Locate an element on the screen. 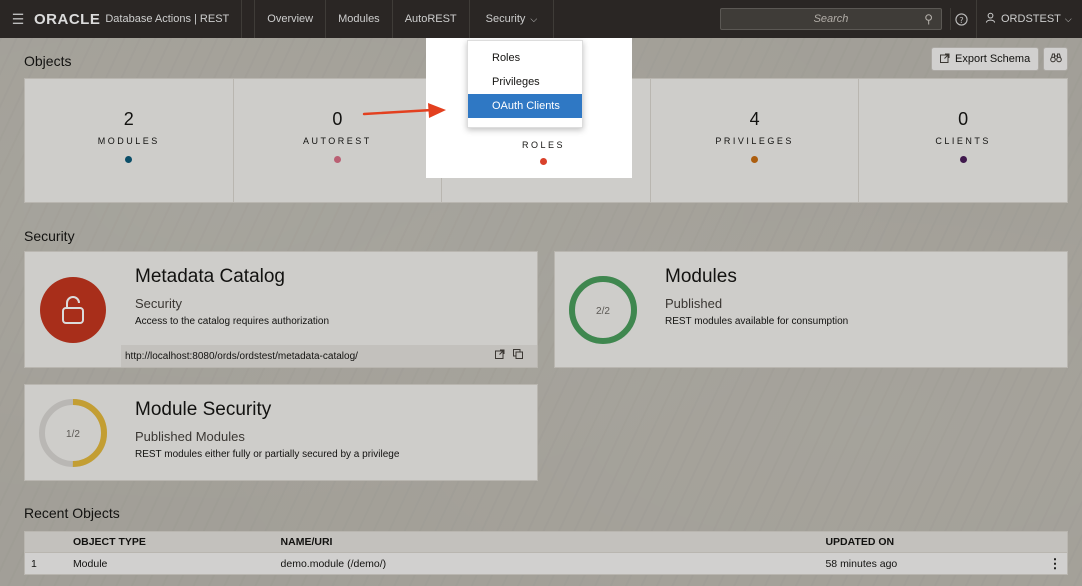  card-title: Module Security is located at coordinates (203, 409).